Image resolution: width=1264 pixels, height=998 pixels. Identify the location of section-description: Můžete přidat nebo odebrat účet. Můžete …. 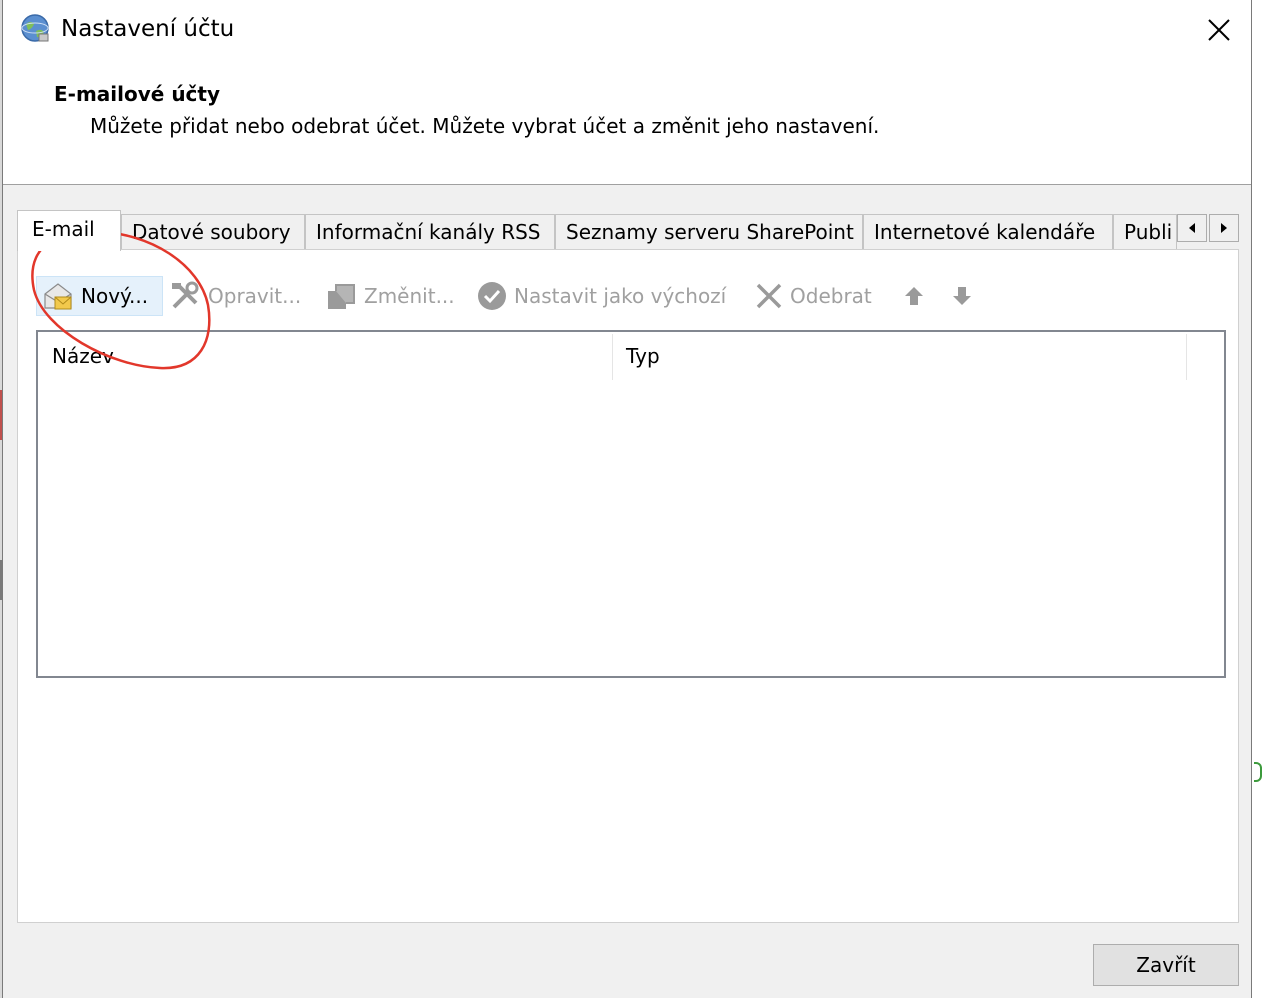
(485, 126).